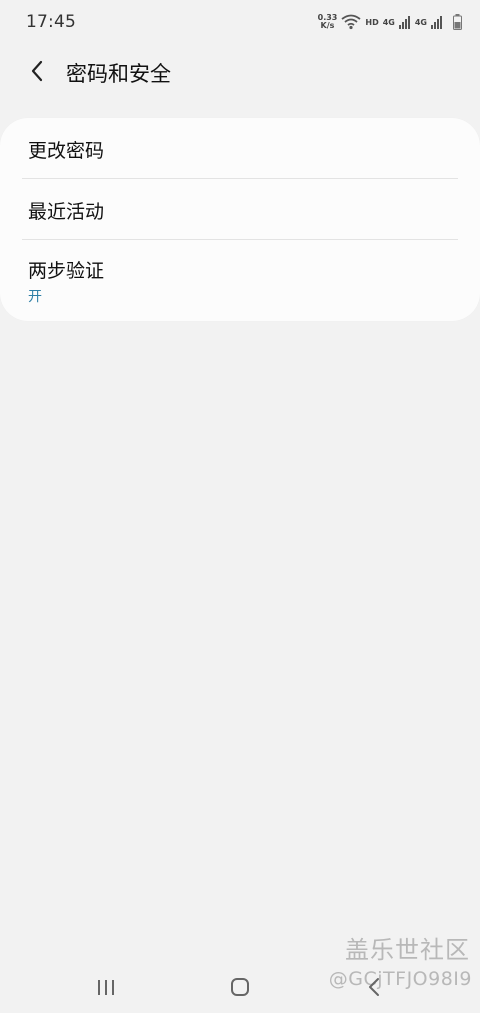  I want to click on menu-item-label: 最近活动, so click(66, 212).